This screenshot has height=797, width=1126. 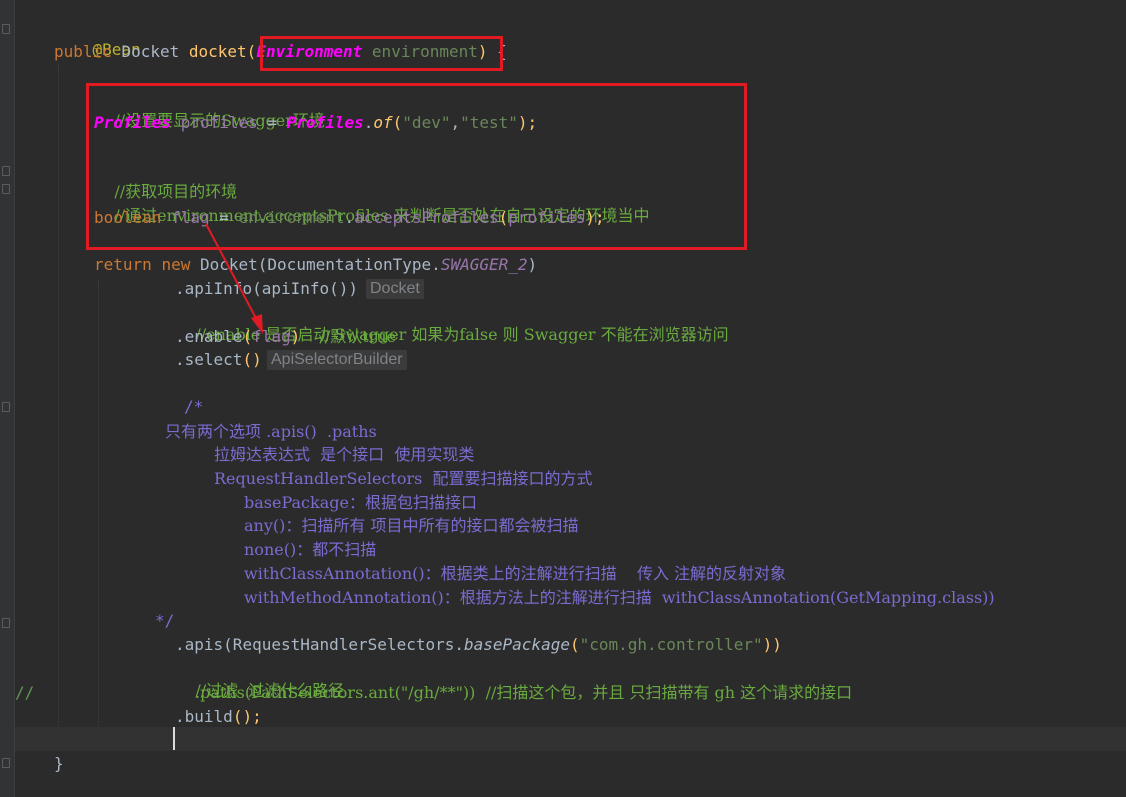 What do you see at coordinates (234, 278) in the screenshot?
I see `annotation-arrow-icon` at bounding box center [234, 278].